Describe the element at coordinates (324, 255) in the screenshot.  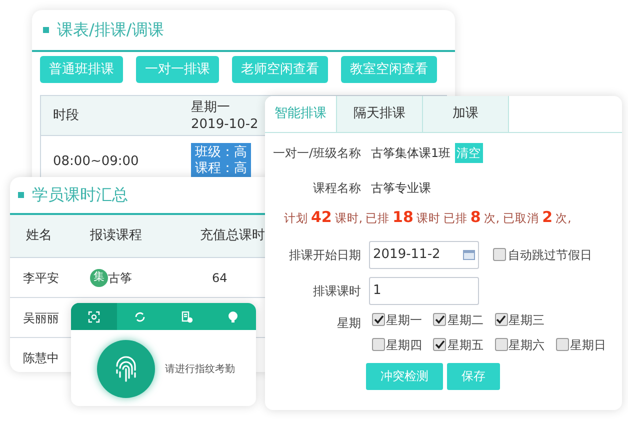
I see `field-label: 排课开始日期` at that location.